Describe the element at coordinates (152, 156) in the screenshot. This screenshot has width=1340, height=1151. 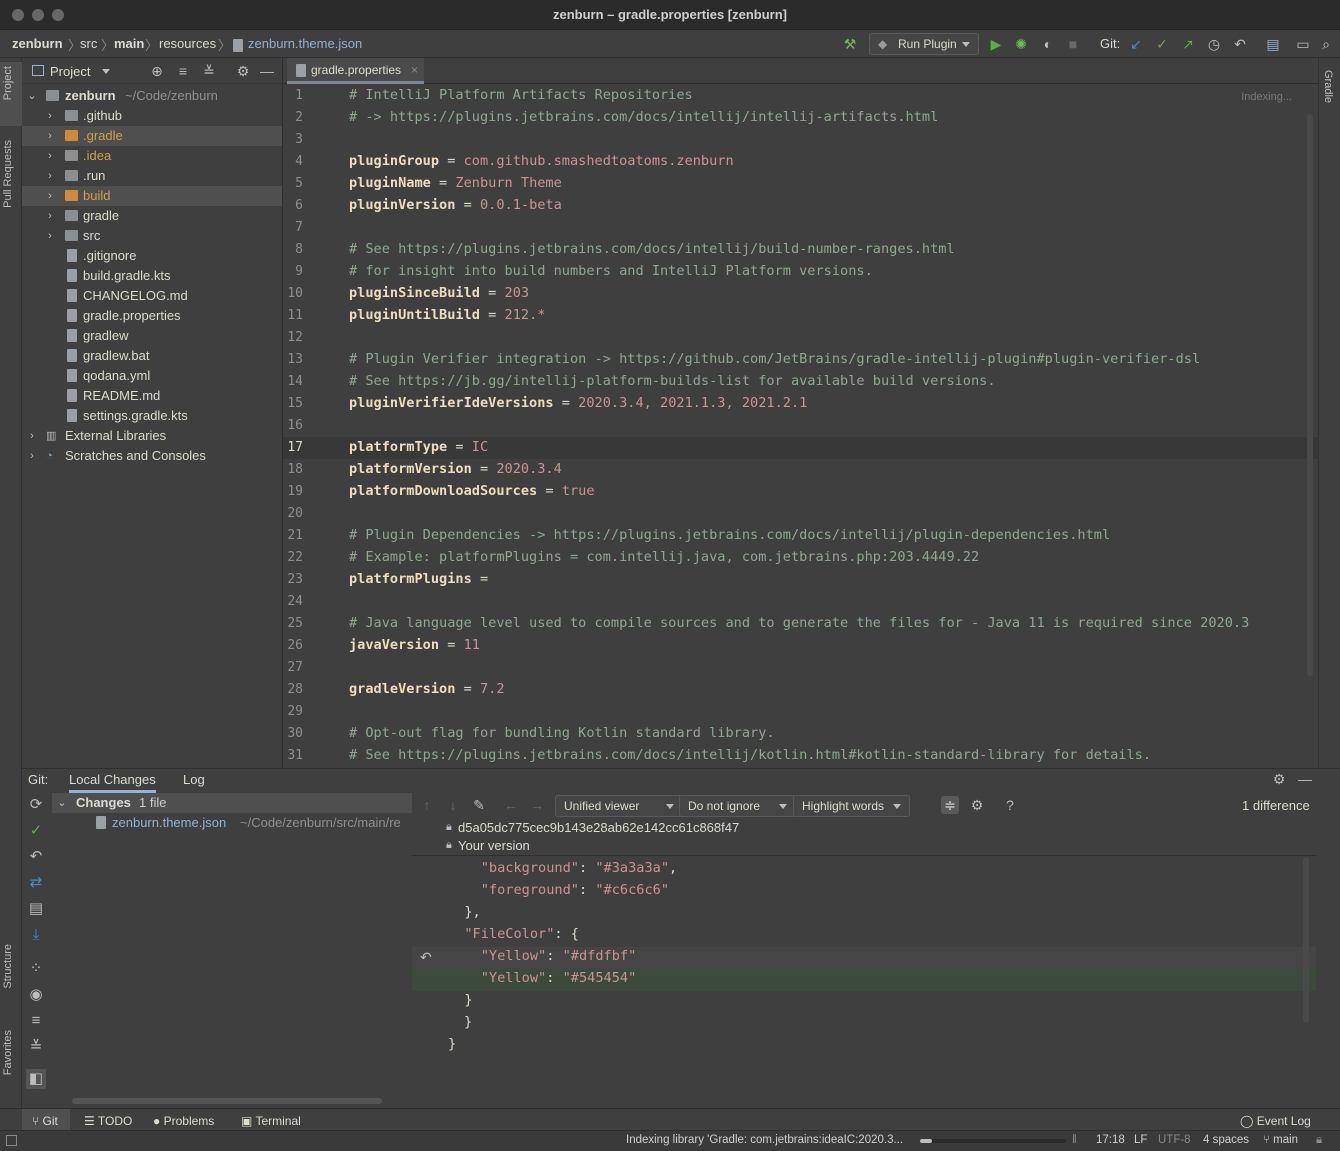
I see `tree-item: › .idea` at that location.